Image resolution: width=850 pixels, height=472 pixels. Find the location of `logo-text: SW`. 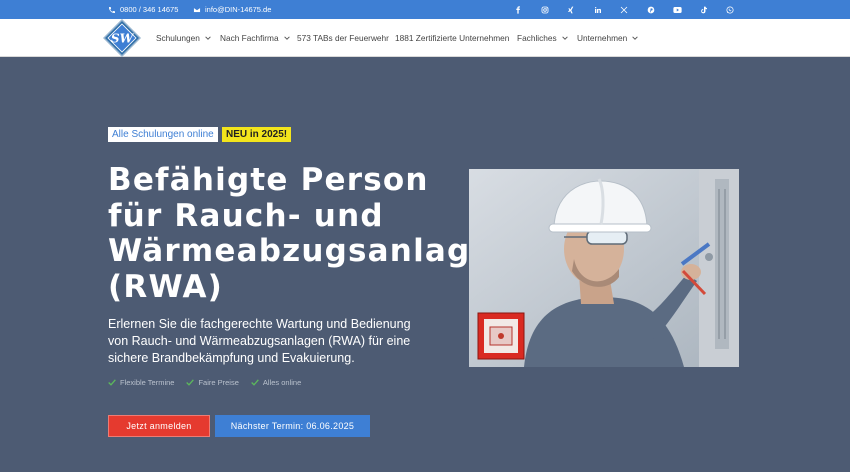

logo-text: SW is located at coordinates (123, 39).